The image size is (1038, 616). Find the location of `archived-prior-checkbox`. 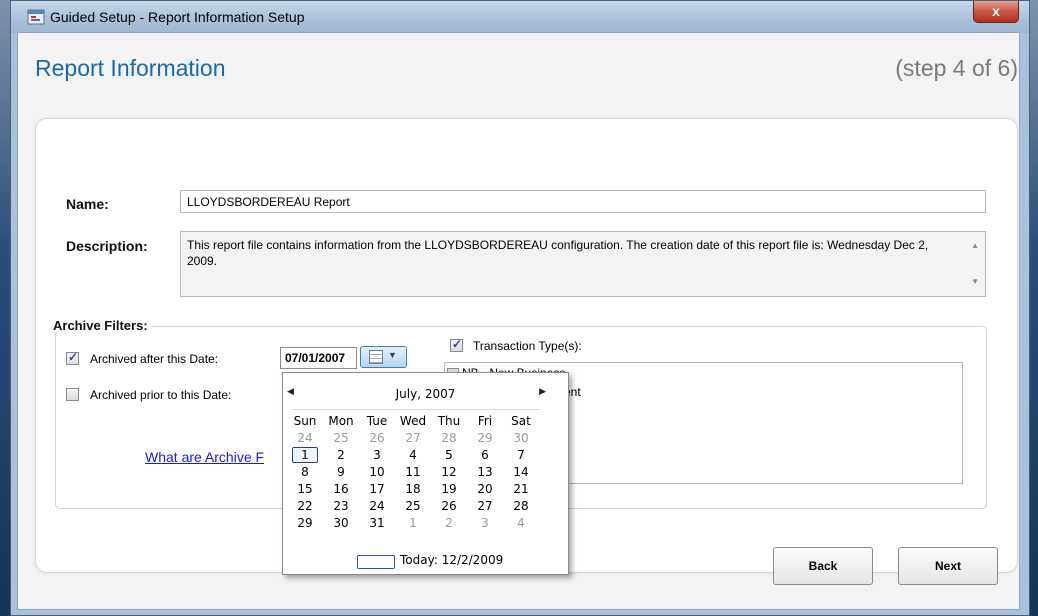

archived-prior-checkbox is located at coordinates (72, 394).